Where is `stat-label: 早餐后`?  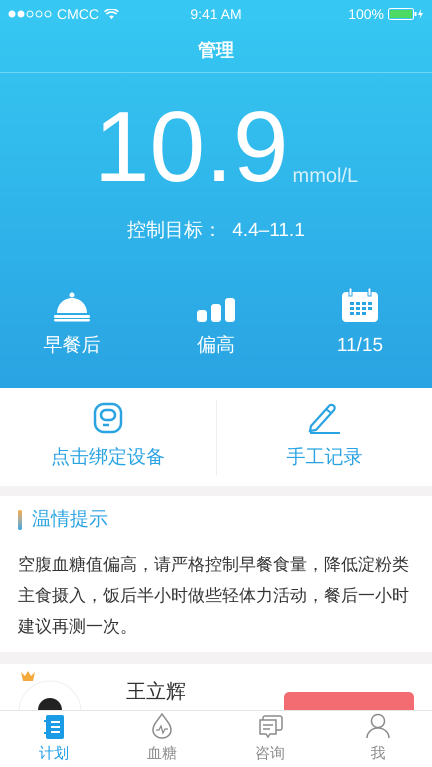 stat-label: 早餐后 is located at coordinates (72, 346).